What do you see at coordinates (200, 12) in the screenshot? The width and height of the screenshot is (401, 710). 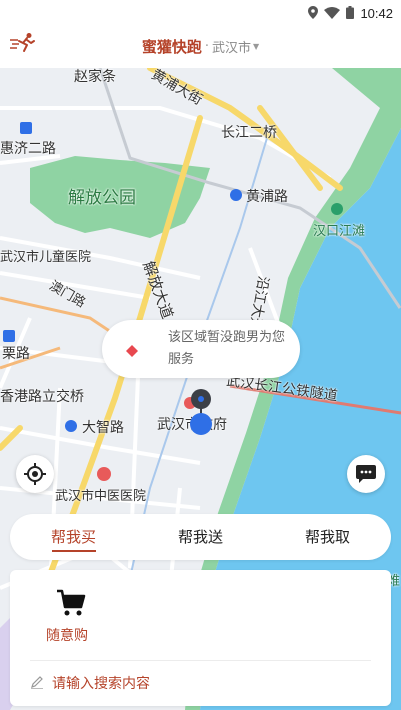 I see `status-bar: 10:42` at bounding box center [200, 12].